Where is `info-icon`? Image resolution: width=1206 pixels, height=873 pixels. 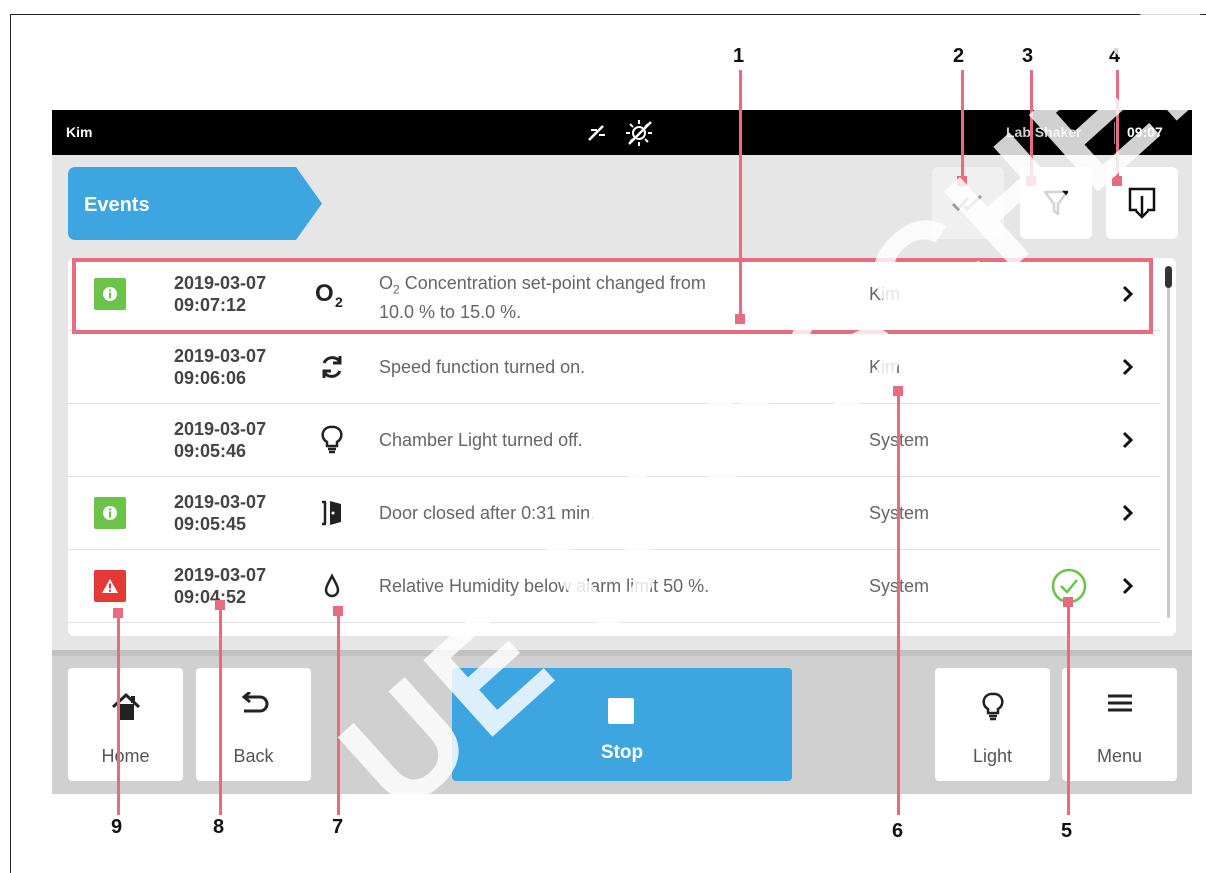 info-icon is located at coordinates (110, 513).